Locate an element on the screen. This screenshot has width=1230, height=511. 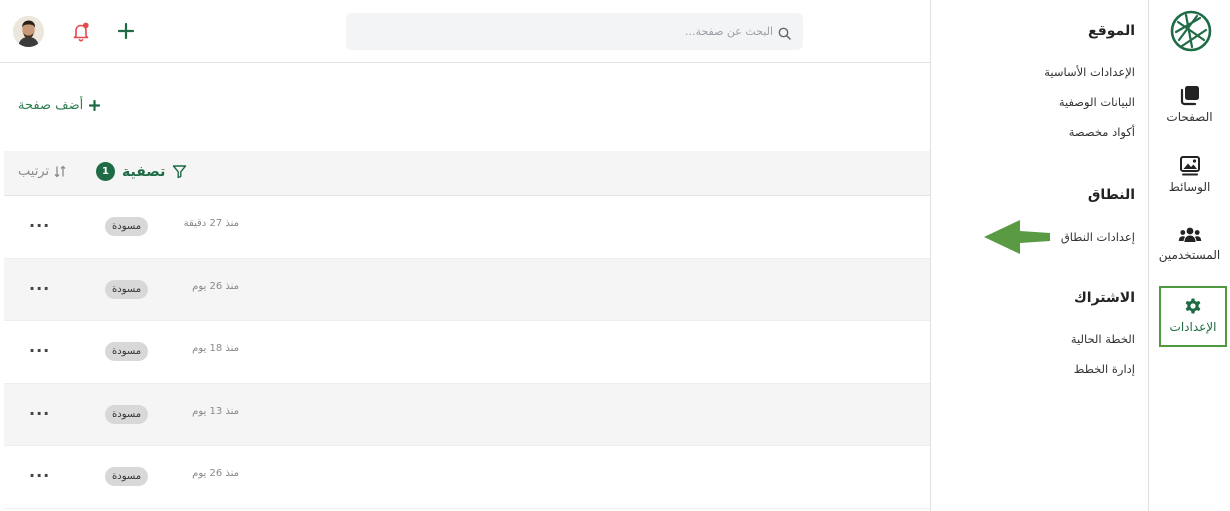
add-page-button: أضف صفحة is located at coordinates (59, 105).